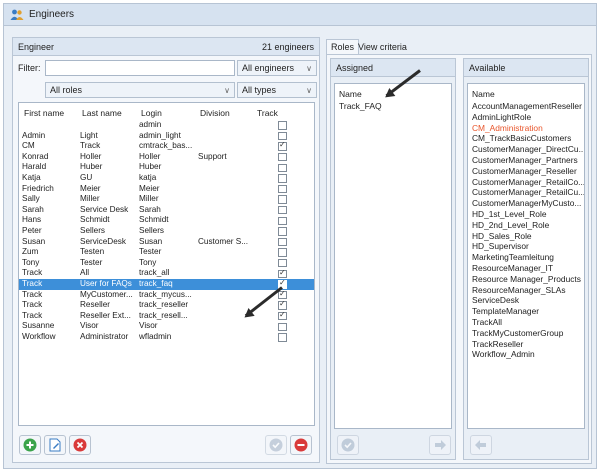 The image size is (600, 472). I want to click on available-role-item: TemplateManager, so click(505, 311).